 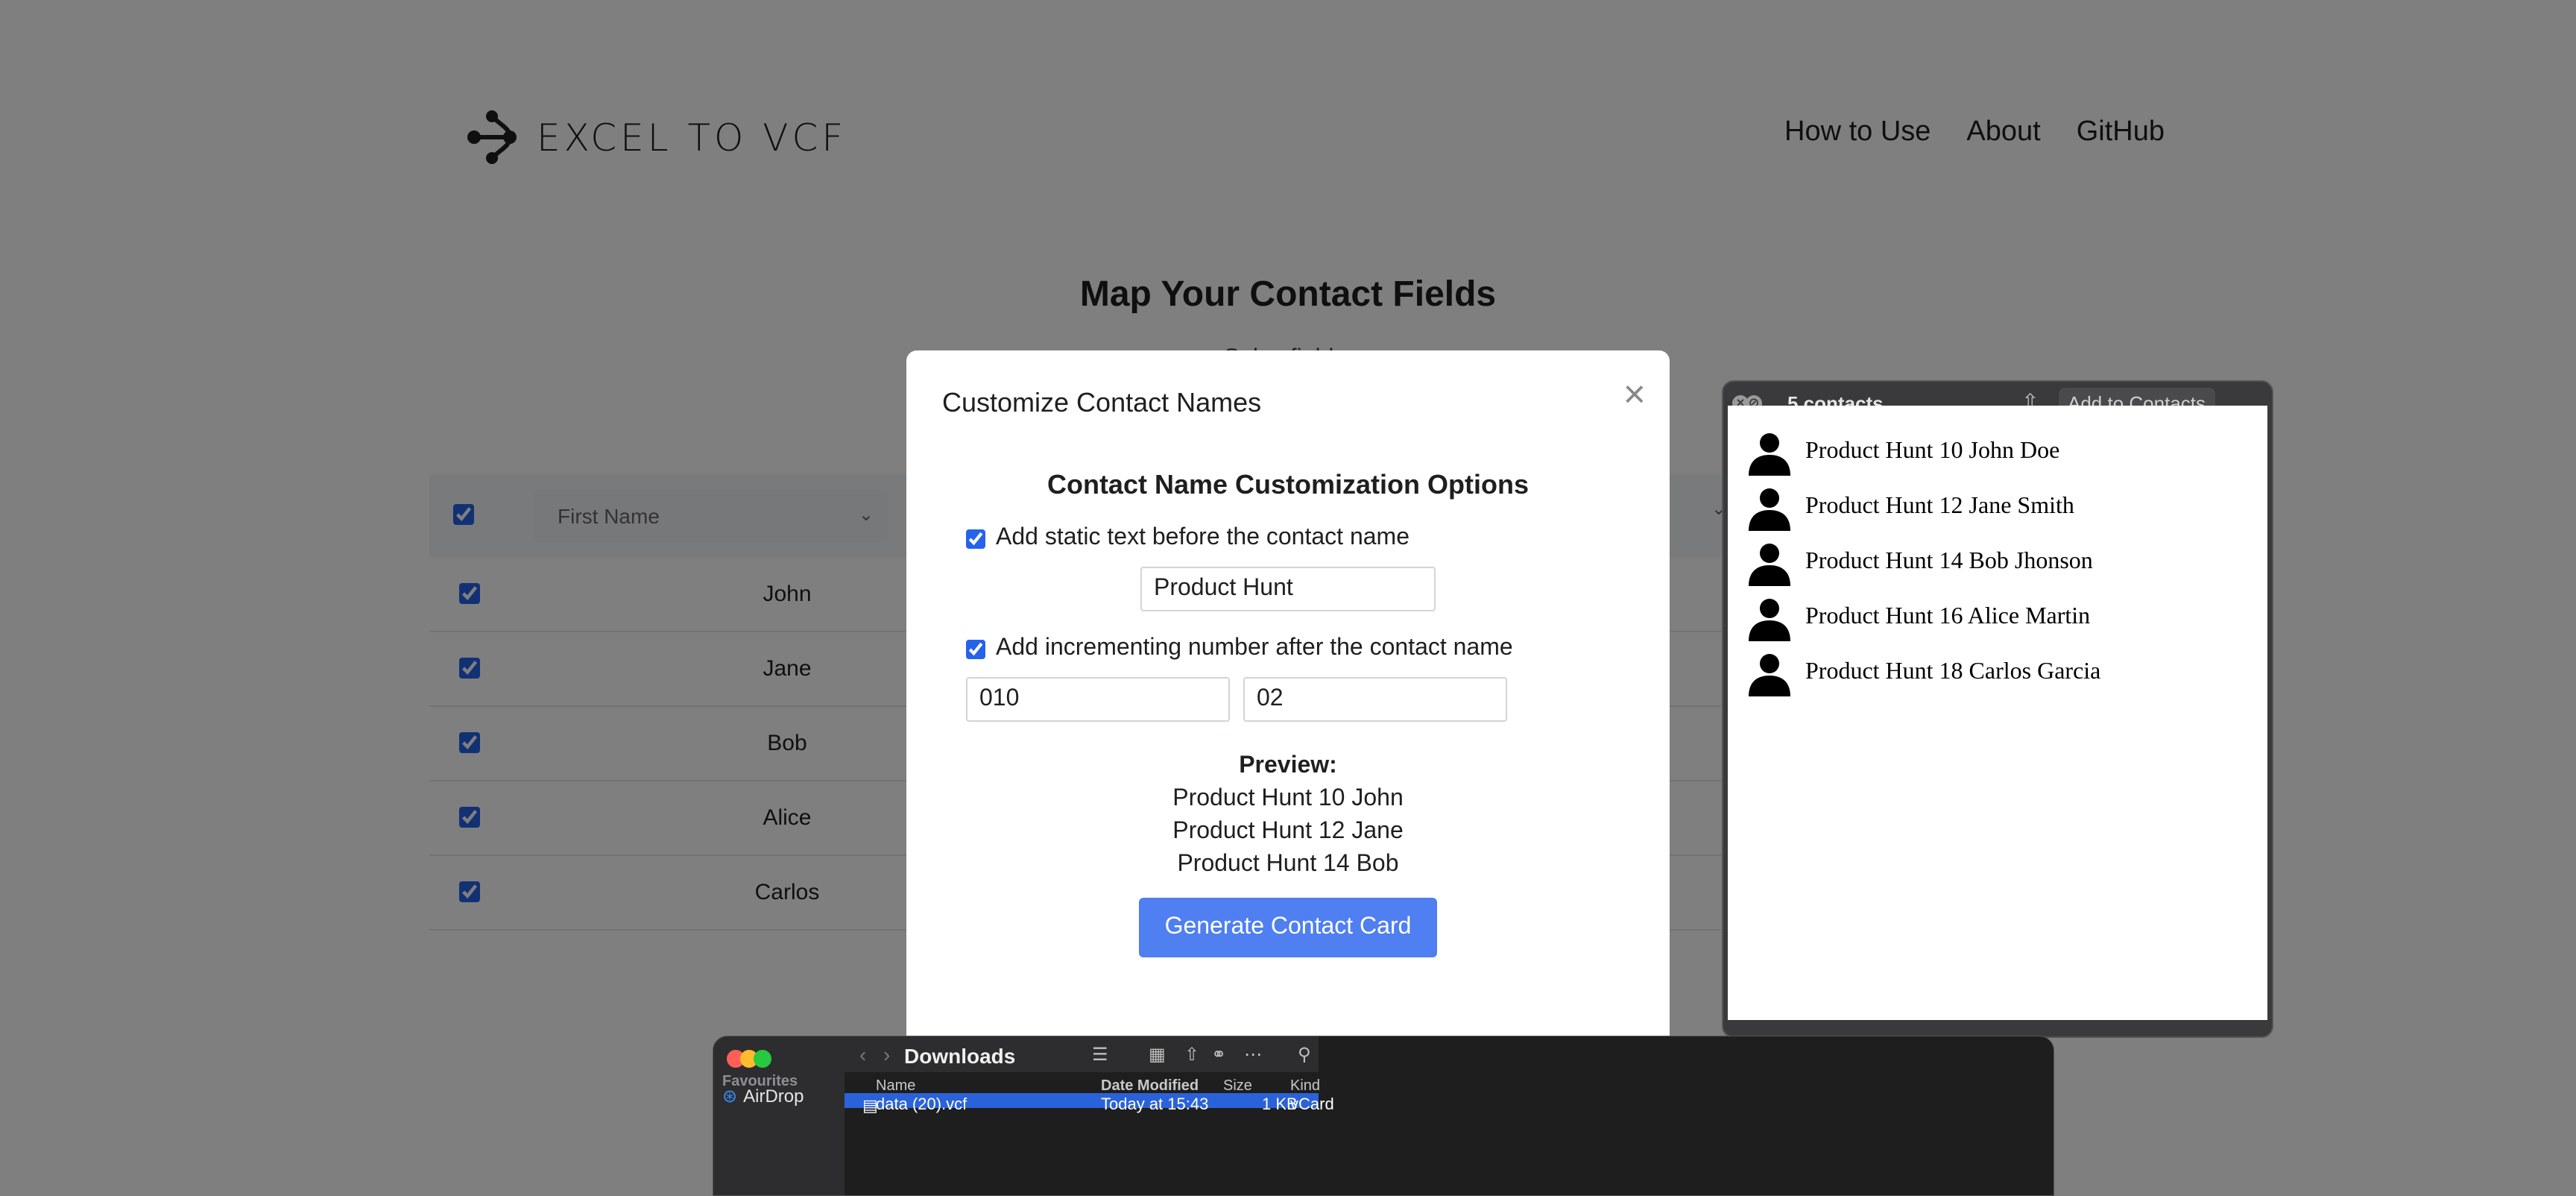 I want to click on contact-name: Product Hunt 10 John Doe, so click(x=1932, y=450).